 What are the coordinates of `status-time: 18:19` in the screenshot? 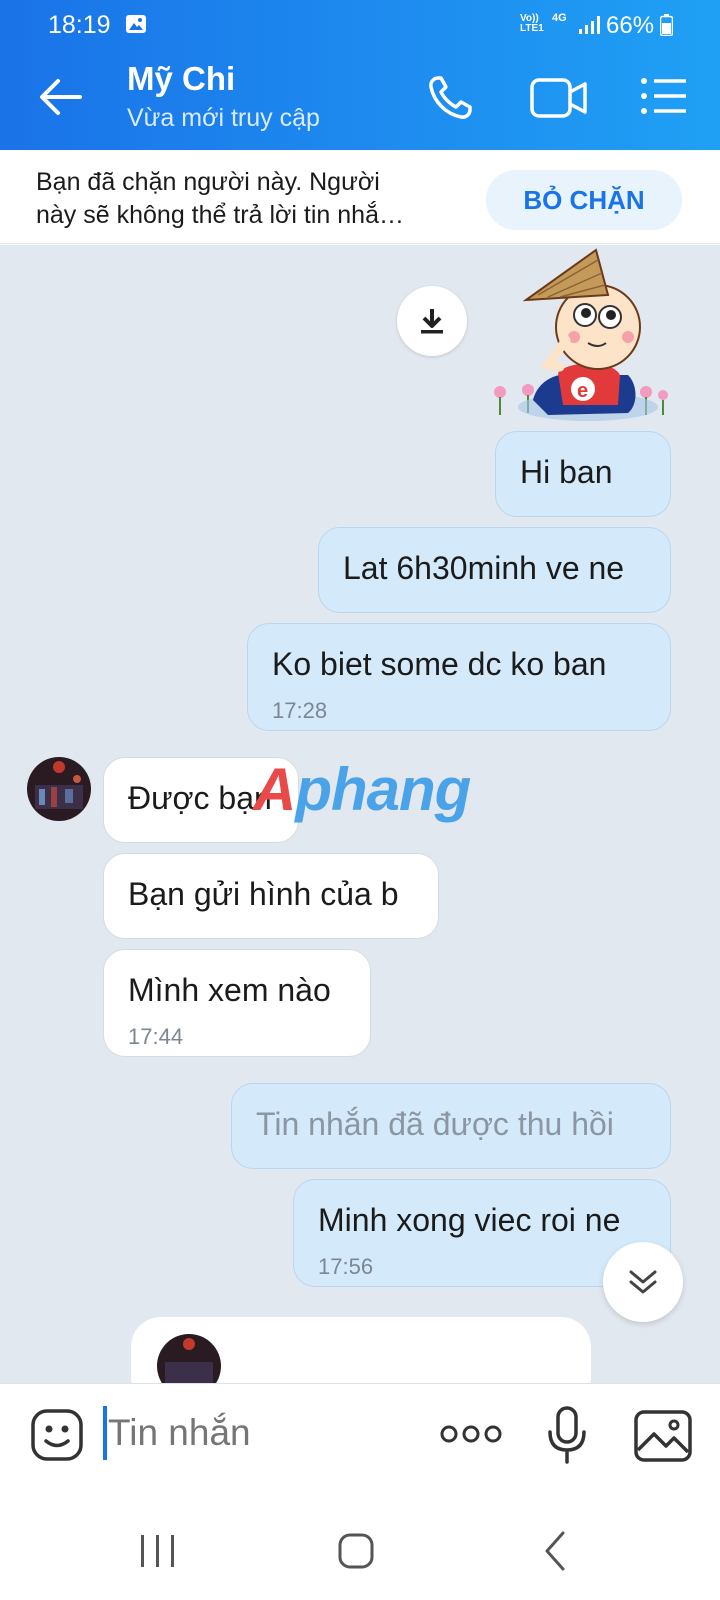 It's located at (79, 25).